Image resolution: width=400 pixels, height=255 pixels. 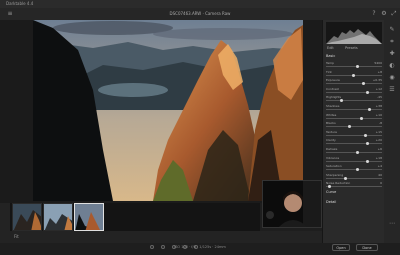 What do you see at coordinates (341, 247) in the screenshot?
I see `open-button: Open` at bounding box center [341, 247].